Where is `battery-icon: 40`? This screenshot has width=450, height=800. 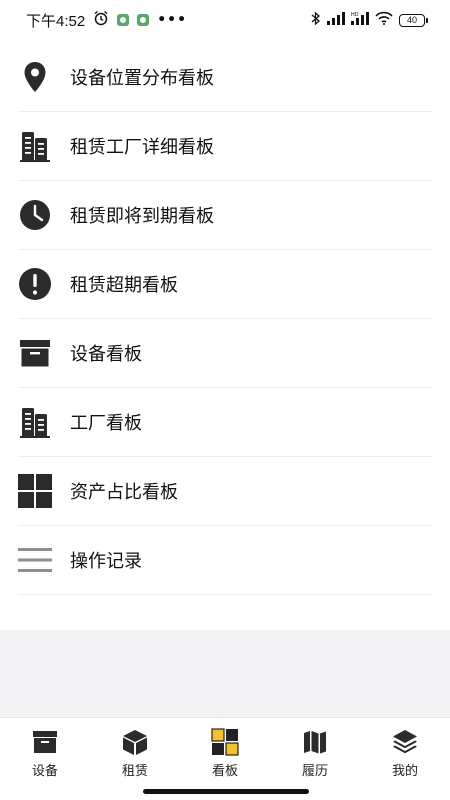 battery-icon: 40 is located at coordinates (413, 20).